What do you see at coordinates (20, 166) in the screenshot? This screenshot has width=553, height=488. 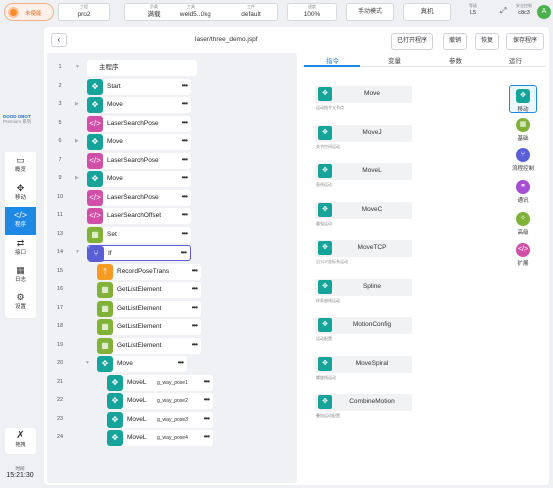 I see `nav-overview: ▭ 概览` at bounding box center [20, 166].